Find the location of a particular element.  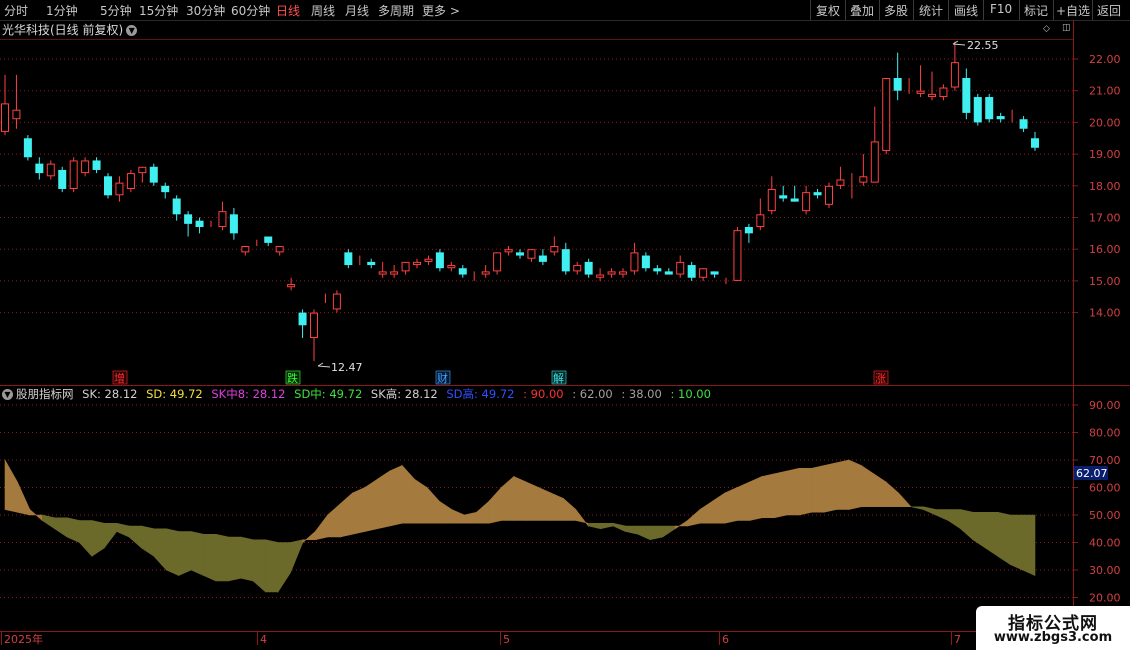

price-axis-label: 18.00 is located at coordinates (1105, 186).